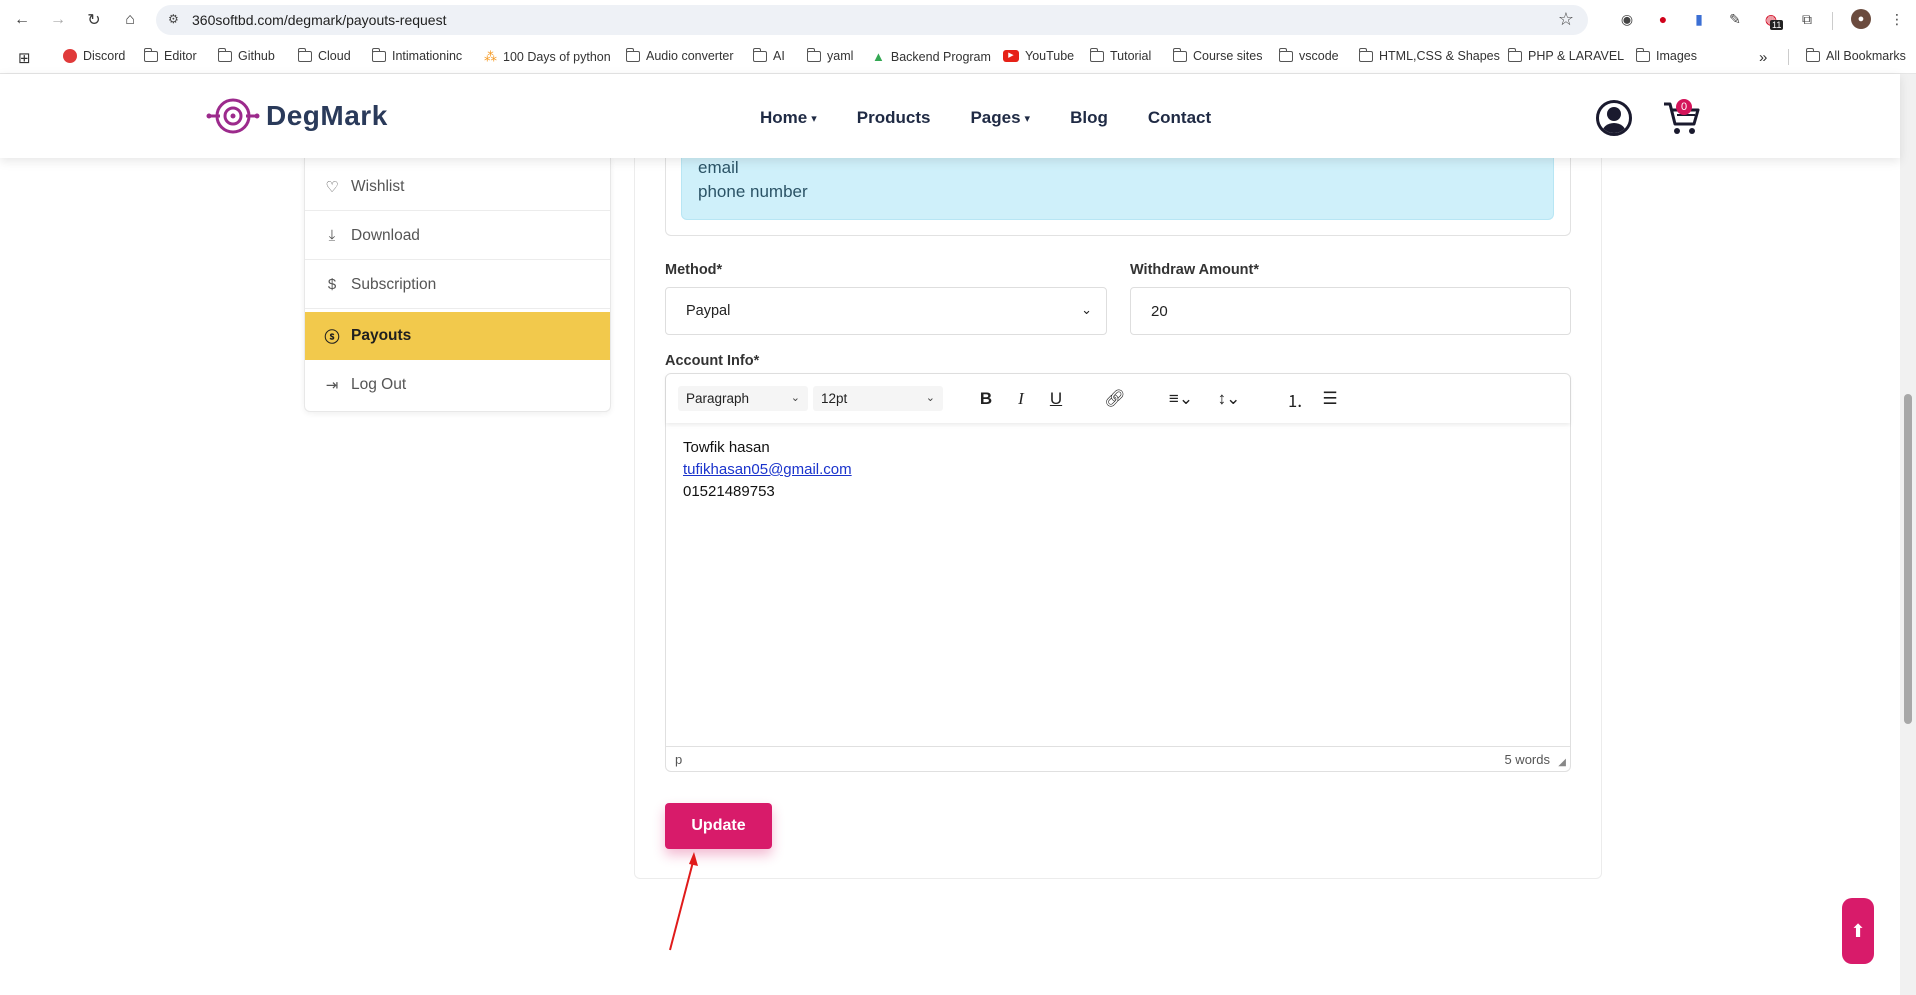 The width and height of the screenshot is (1916, 995). What do you see at coordinates (378, 186) in the screenshot?
I see `sidebar-item-label: Wishlist` at bounding box center [378, 186].